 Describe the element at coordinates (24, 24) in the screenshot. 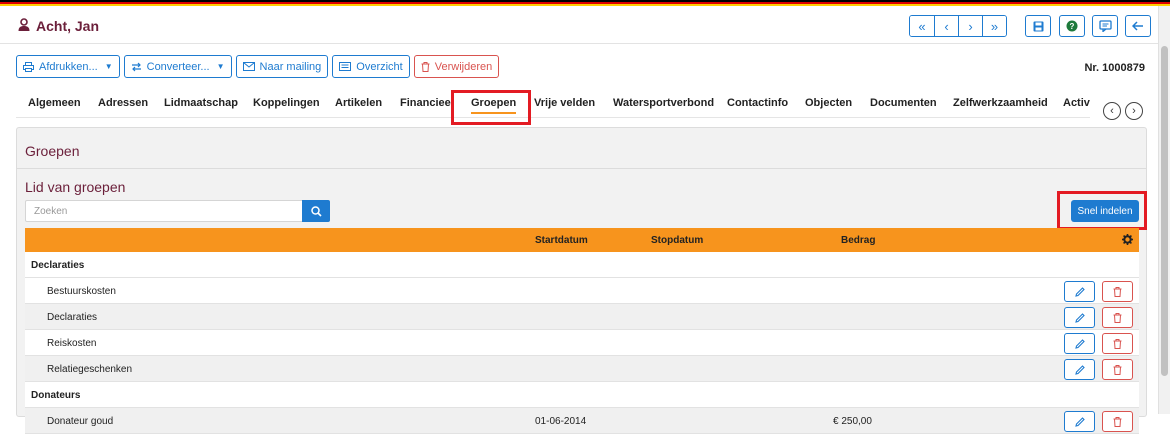

I see `person-icon` at that location.